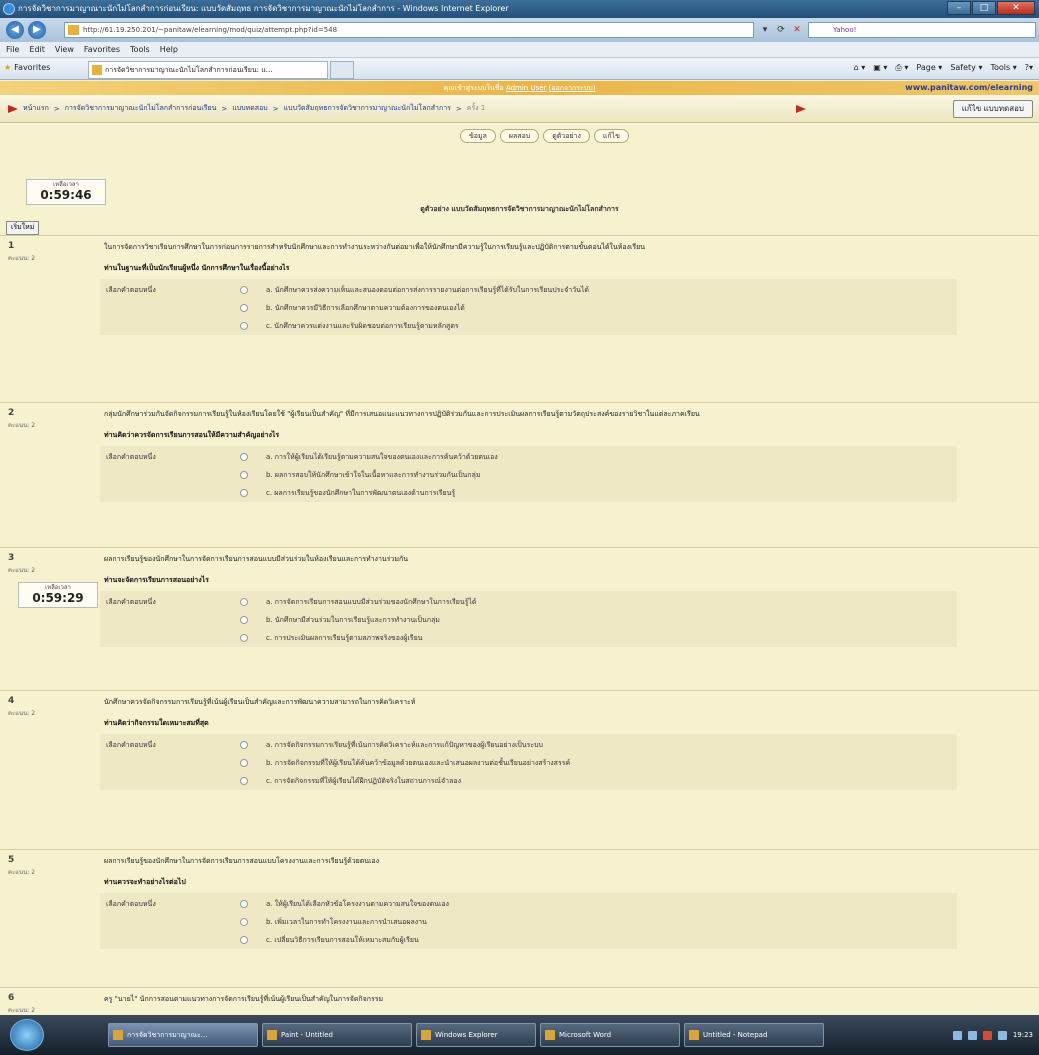  What do you see at coordinates (12, 49) in the screenshot?
I see `menu-file: File` at bounding box center [12, 49].